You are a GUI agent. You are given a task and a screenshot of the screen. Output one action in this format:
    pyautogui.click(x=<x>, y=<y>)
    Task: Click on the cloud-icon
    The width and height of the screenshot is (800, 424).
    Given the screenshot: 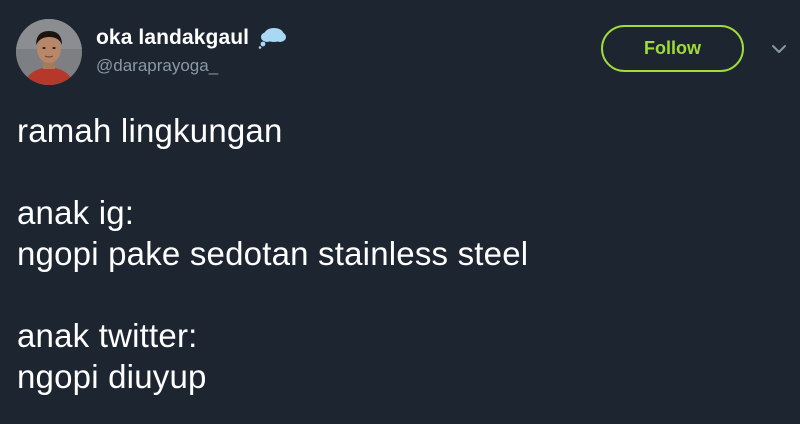 What is the action you would take?
    pyautogui.click(x=272, y=37)
    